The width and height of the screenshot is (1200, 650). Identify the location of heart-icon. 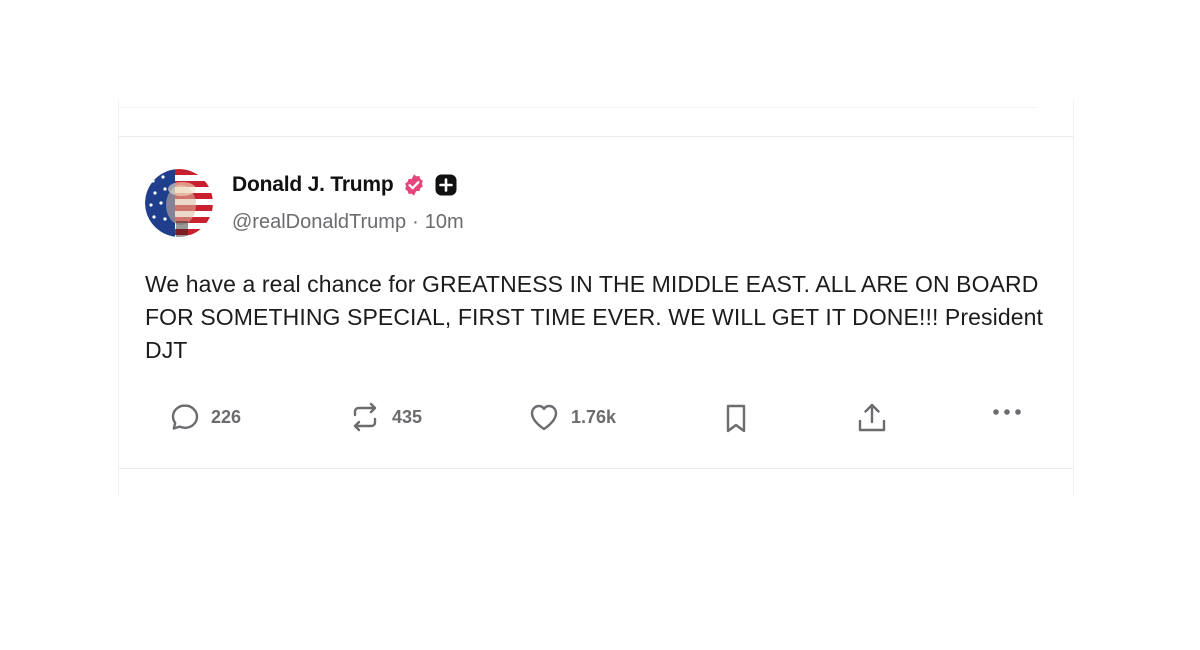
(544, 417).